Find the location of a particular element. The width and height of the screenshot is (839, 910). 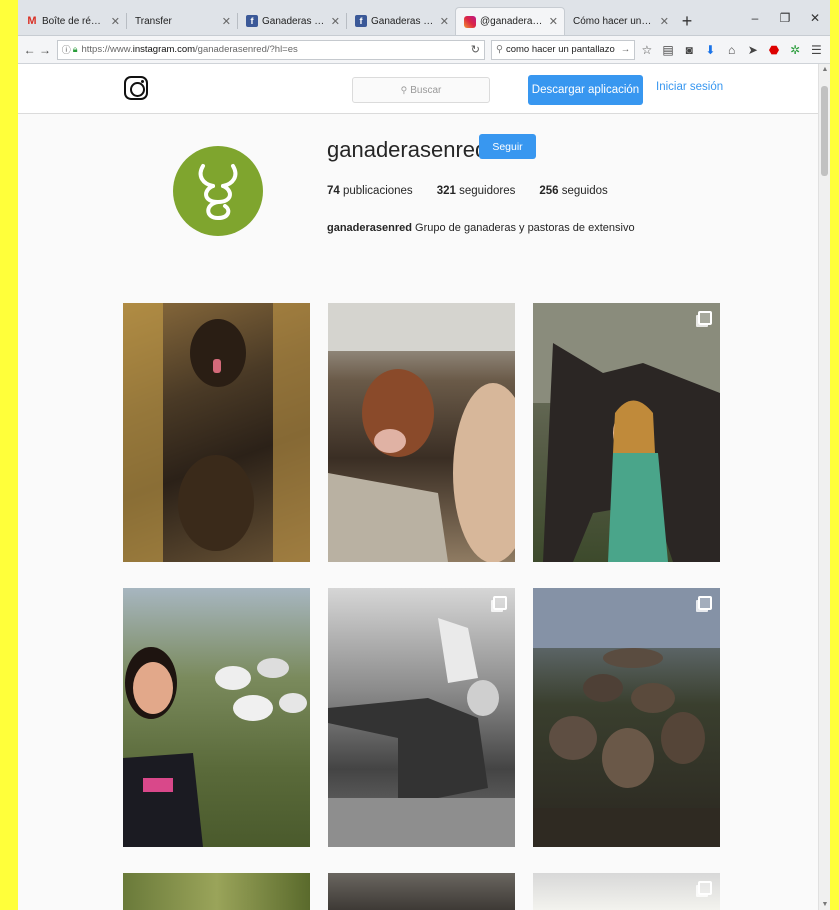

instagram-search-input: ⚲ Buscar is located at coordinates (421, 90).